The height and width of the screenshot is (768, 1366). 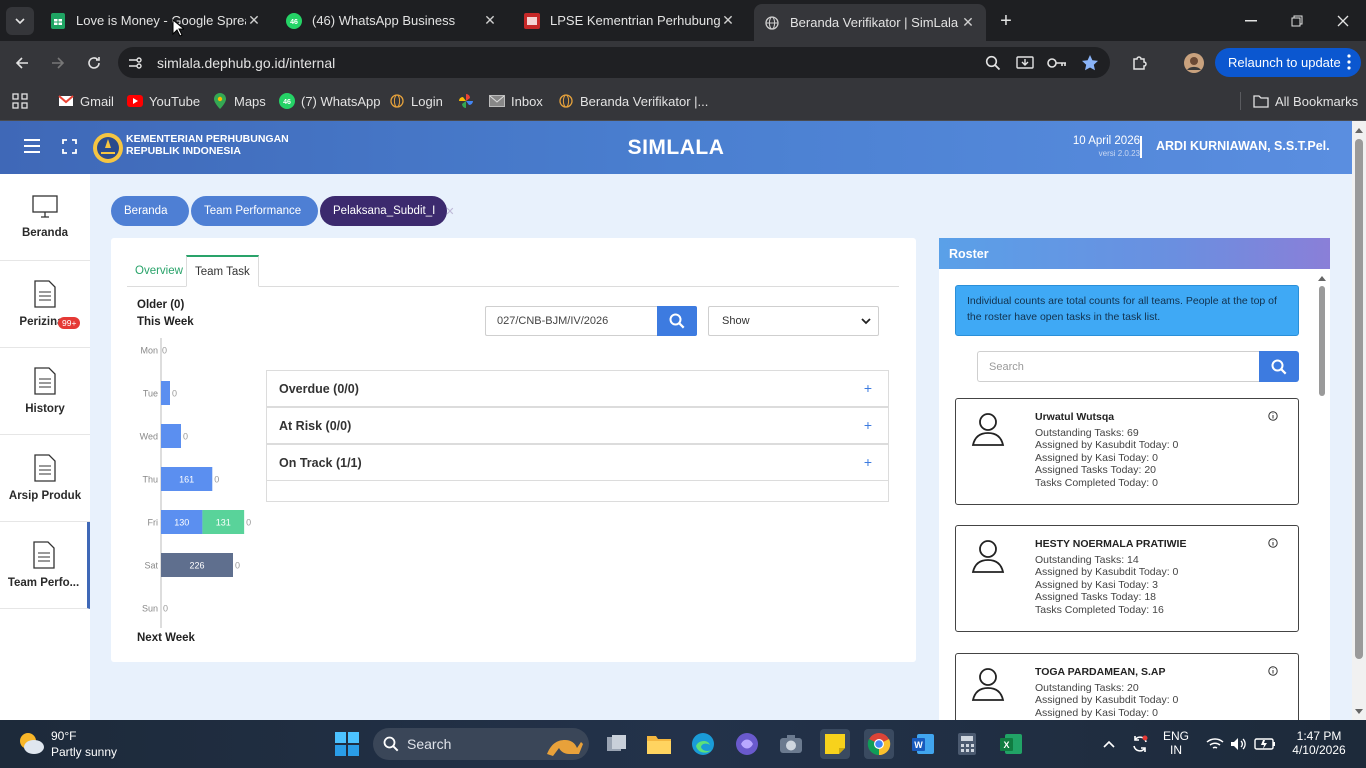 What do you see at coordinates (1319, 743) in the screenshot?
I see `system-clock: 1:47 PM 4/10/2026` at bounding box center [1319, 743].